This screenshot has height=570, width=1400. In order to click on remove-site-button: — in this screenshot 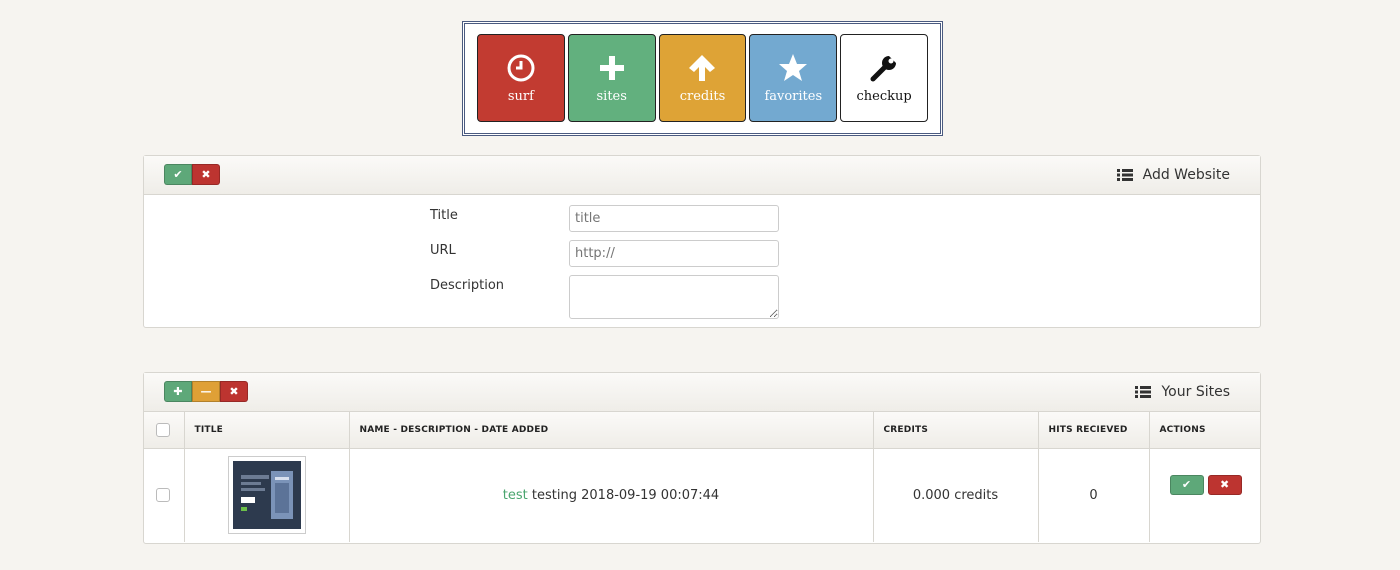, I will do `click(206, 391)`.